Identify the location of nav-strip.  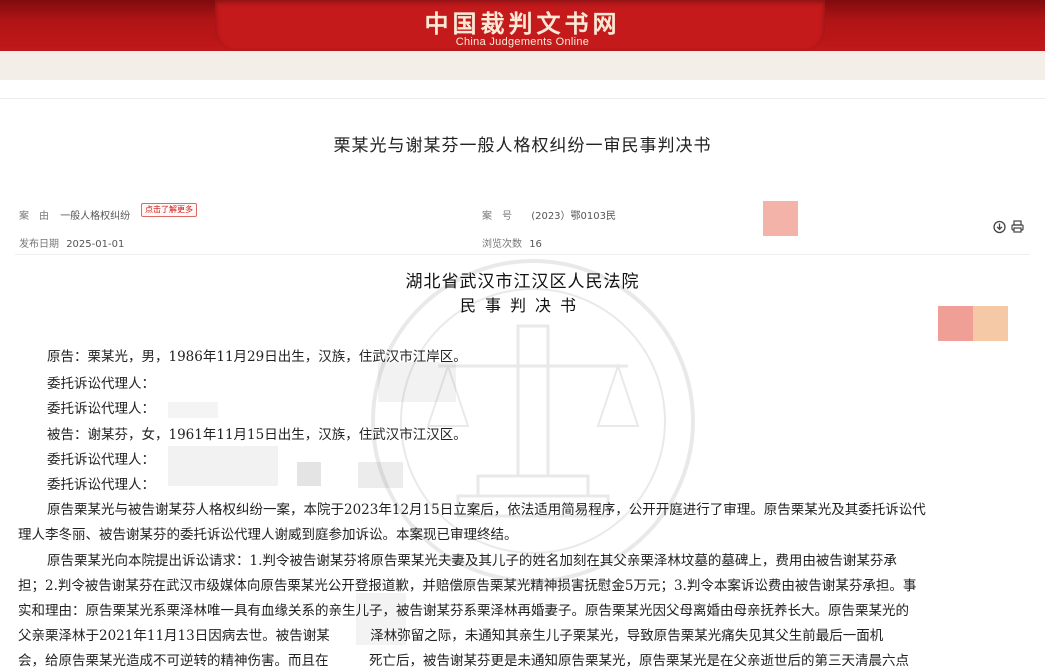
(522, 65).